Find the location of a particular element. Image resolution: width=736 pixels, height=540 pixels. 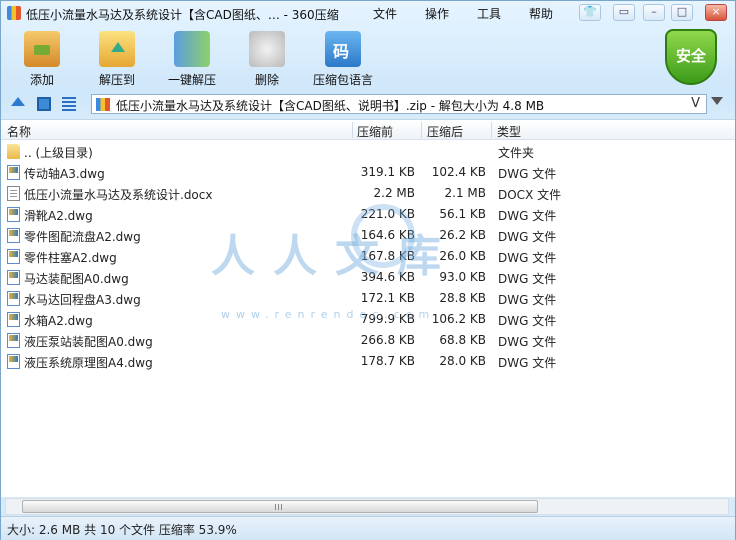

column-divider is located at coordinates (491, 130).